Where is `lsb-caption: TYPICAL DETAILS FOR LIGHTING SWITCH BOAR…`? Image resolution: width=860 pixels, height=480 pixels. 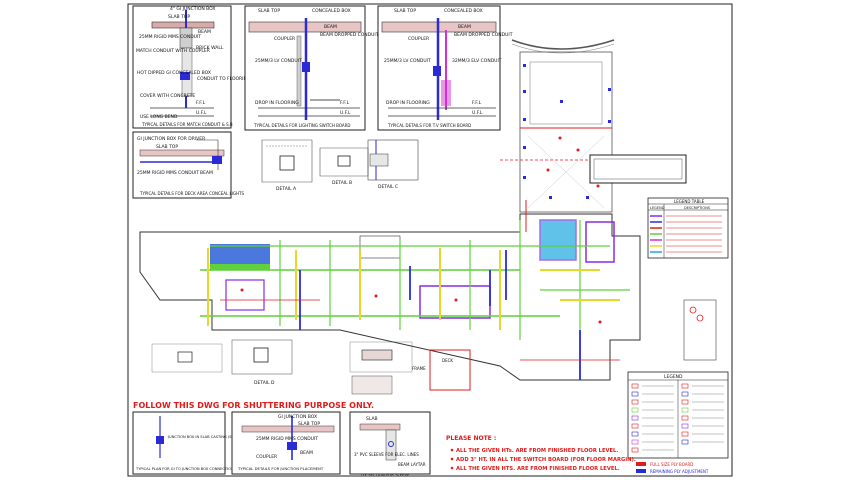 lsb-caption: TYPICAL DETAILS FOR LIGHTING SWITCH BOAR… is located at coordinates (302, 125).